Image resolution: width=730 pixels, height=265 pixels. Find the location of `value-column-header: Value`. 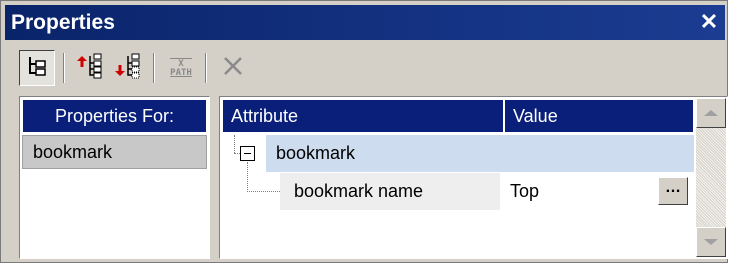

value-column-header: Value is located at coordinates (599, 116).